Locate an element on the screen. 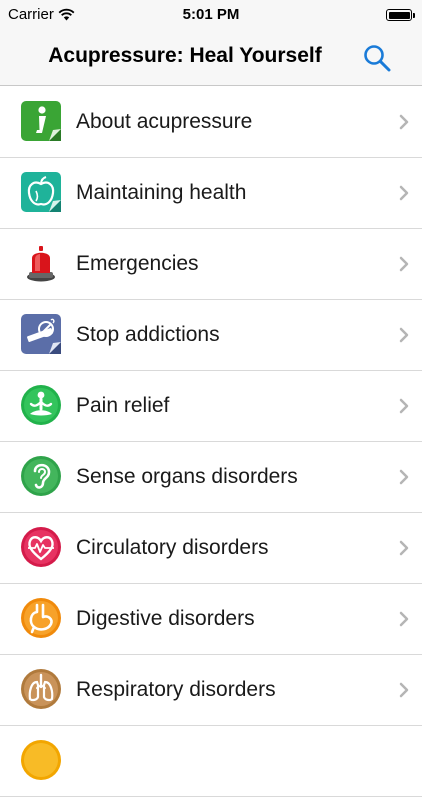 The image size is (422, 797). page-title: Acupressure: Heal Yourself is located at coordinates (185, 55).